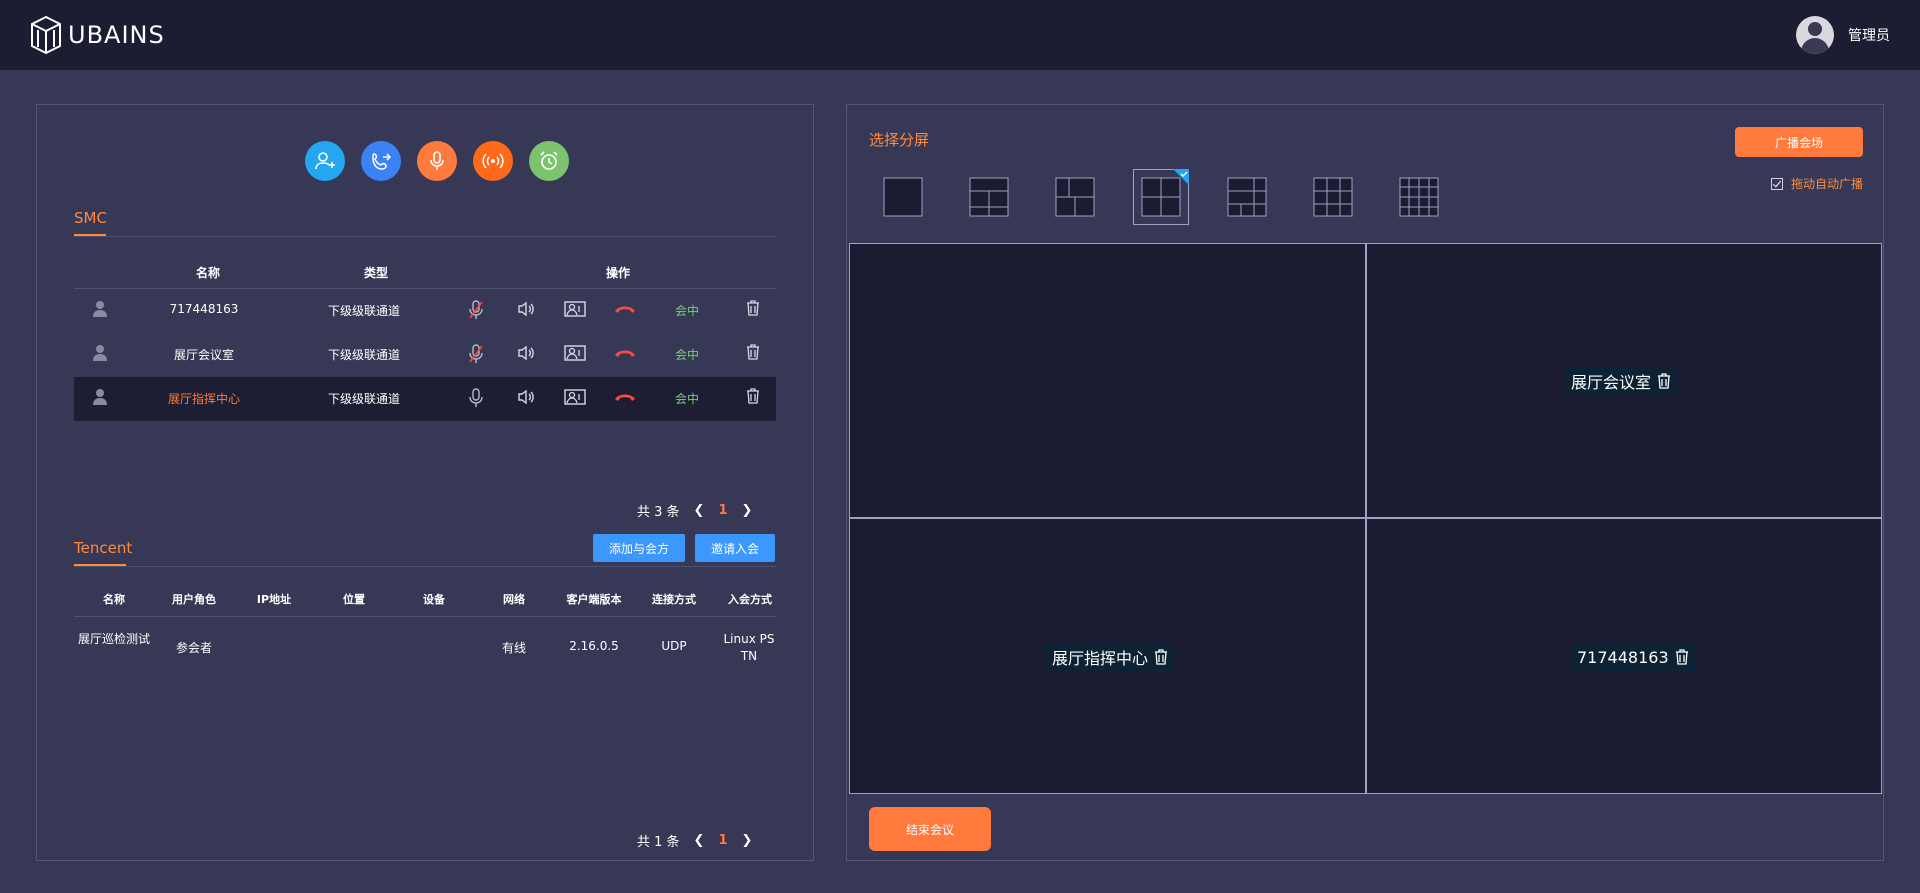 The width and height of the screenshot is (1920, 893). I want to click on brand-name: UBAINS, so click(116, 35).